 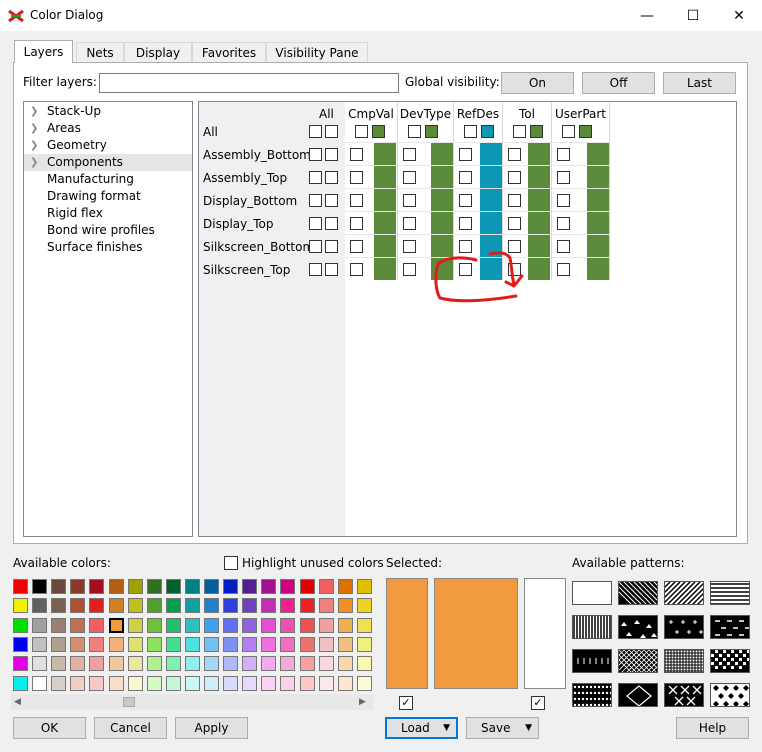 I want to click on tab-favorites: Favorites, so click(x=229, y=52).